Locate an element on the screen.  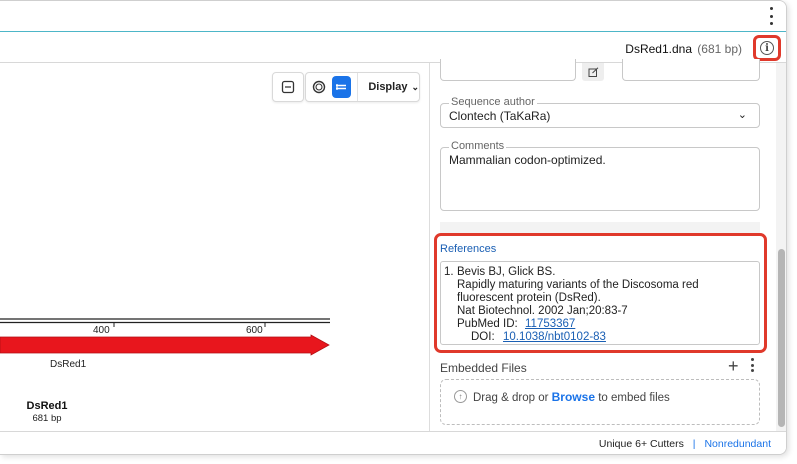
status-bar-text: Unique 6+ Cutters | Nonredundant is located at coordinates (685, 444).